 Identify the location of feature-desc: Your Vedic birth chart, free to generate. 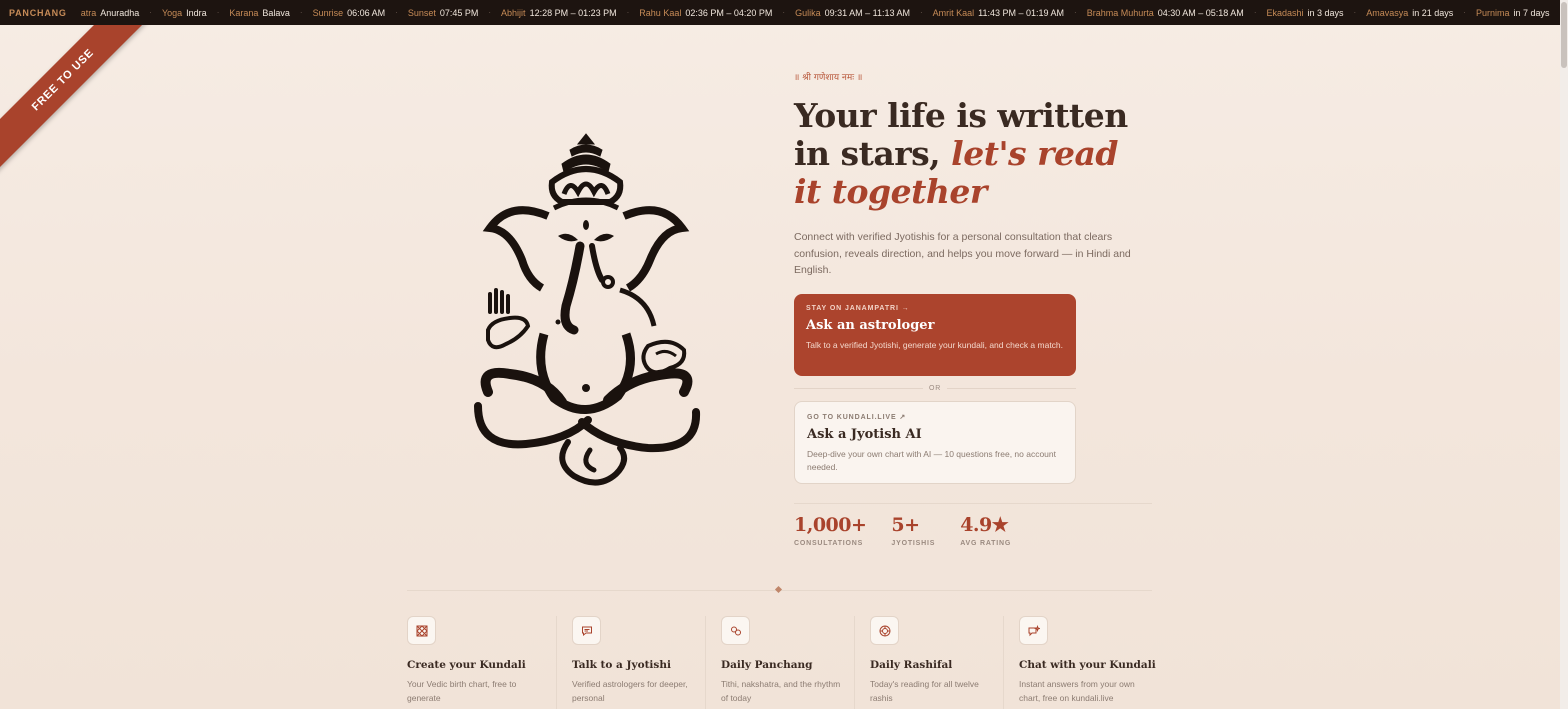
(462, 691).